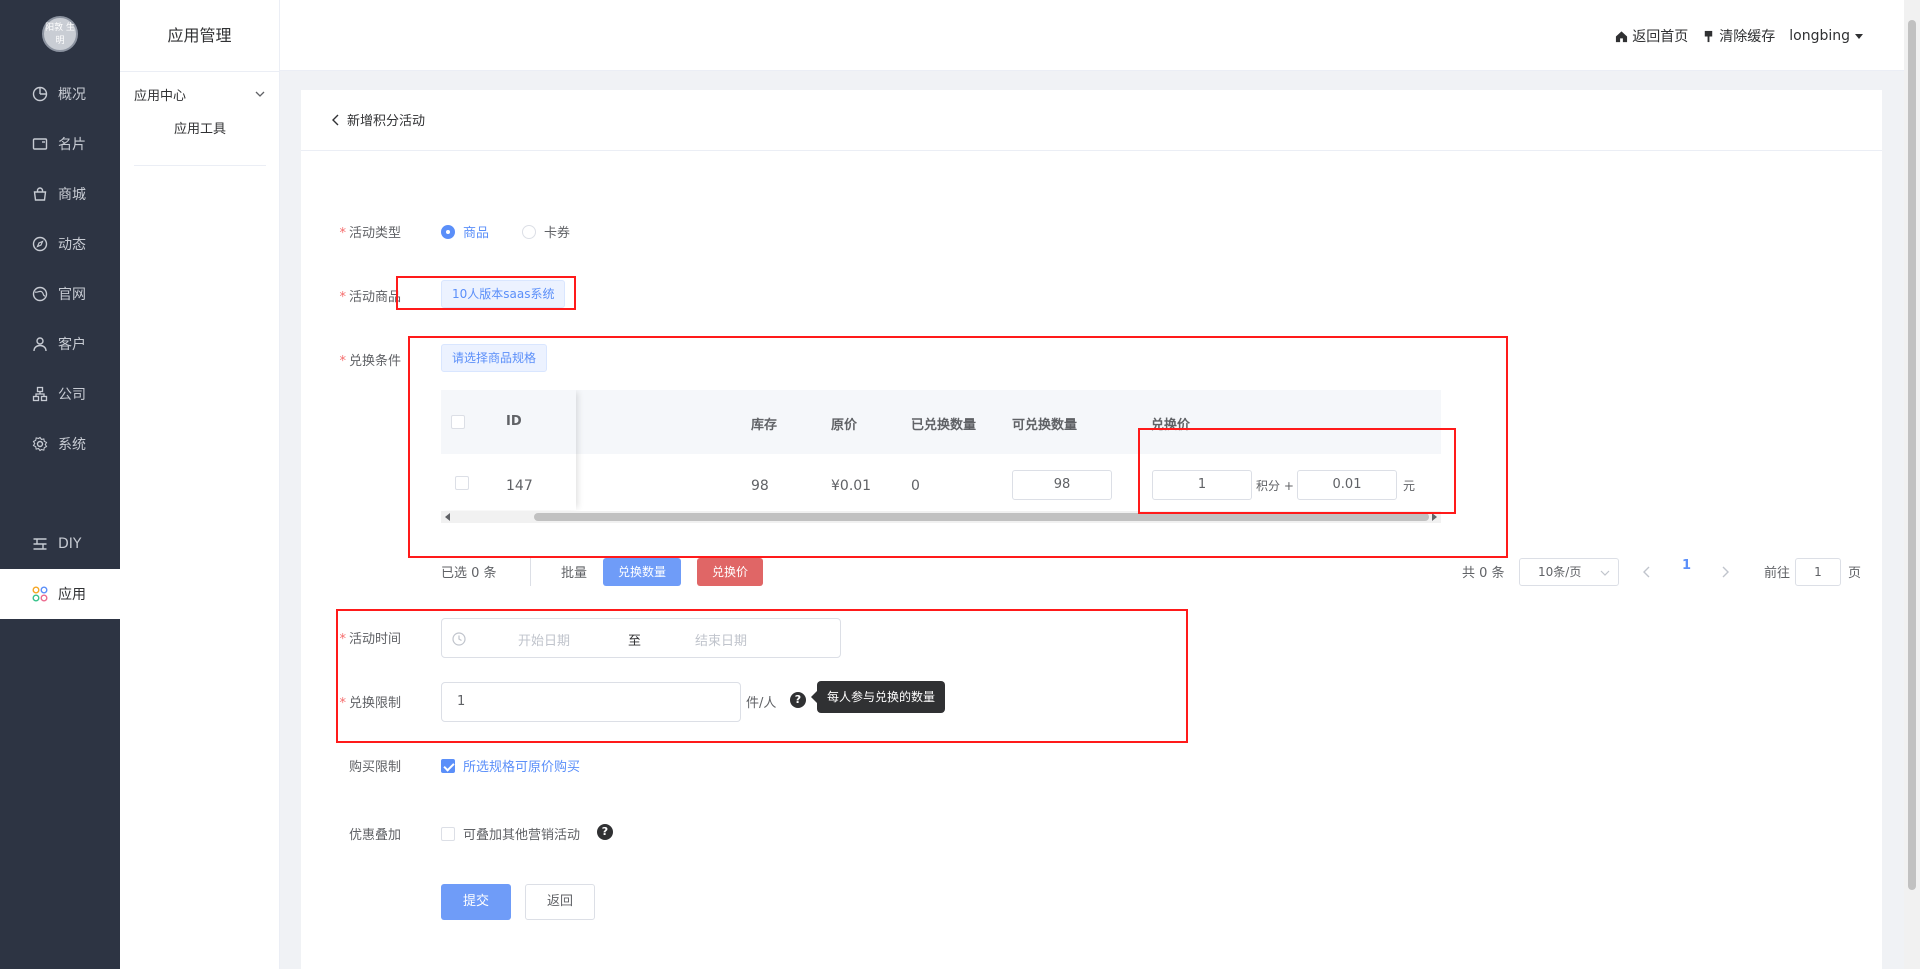 This screenshot has width=1920, height=969. I want to click on row-checkbox, so click(462, 483).